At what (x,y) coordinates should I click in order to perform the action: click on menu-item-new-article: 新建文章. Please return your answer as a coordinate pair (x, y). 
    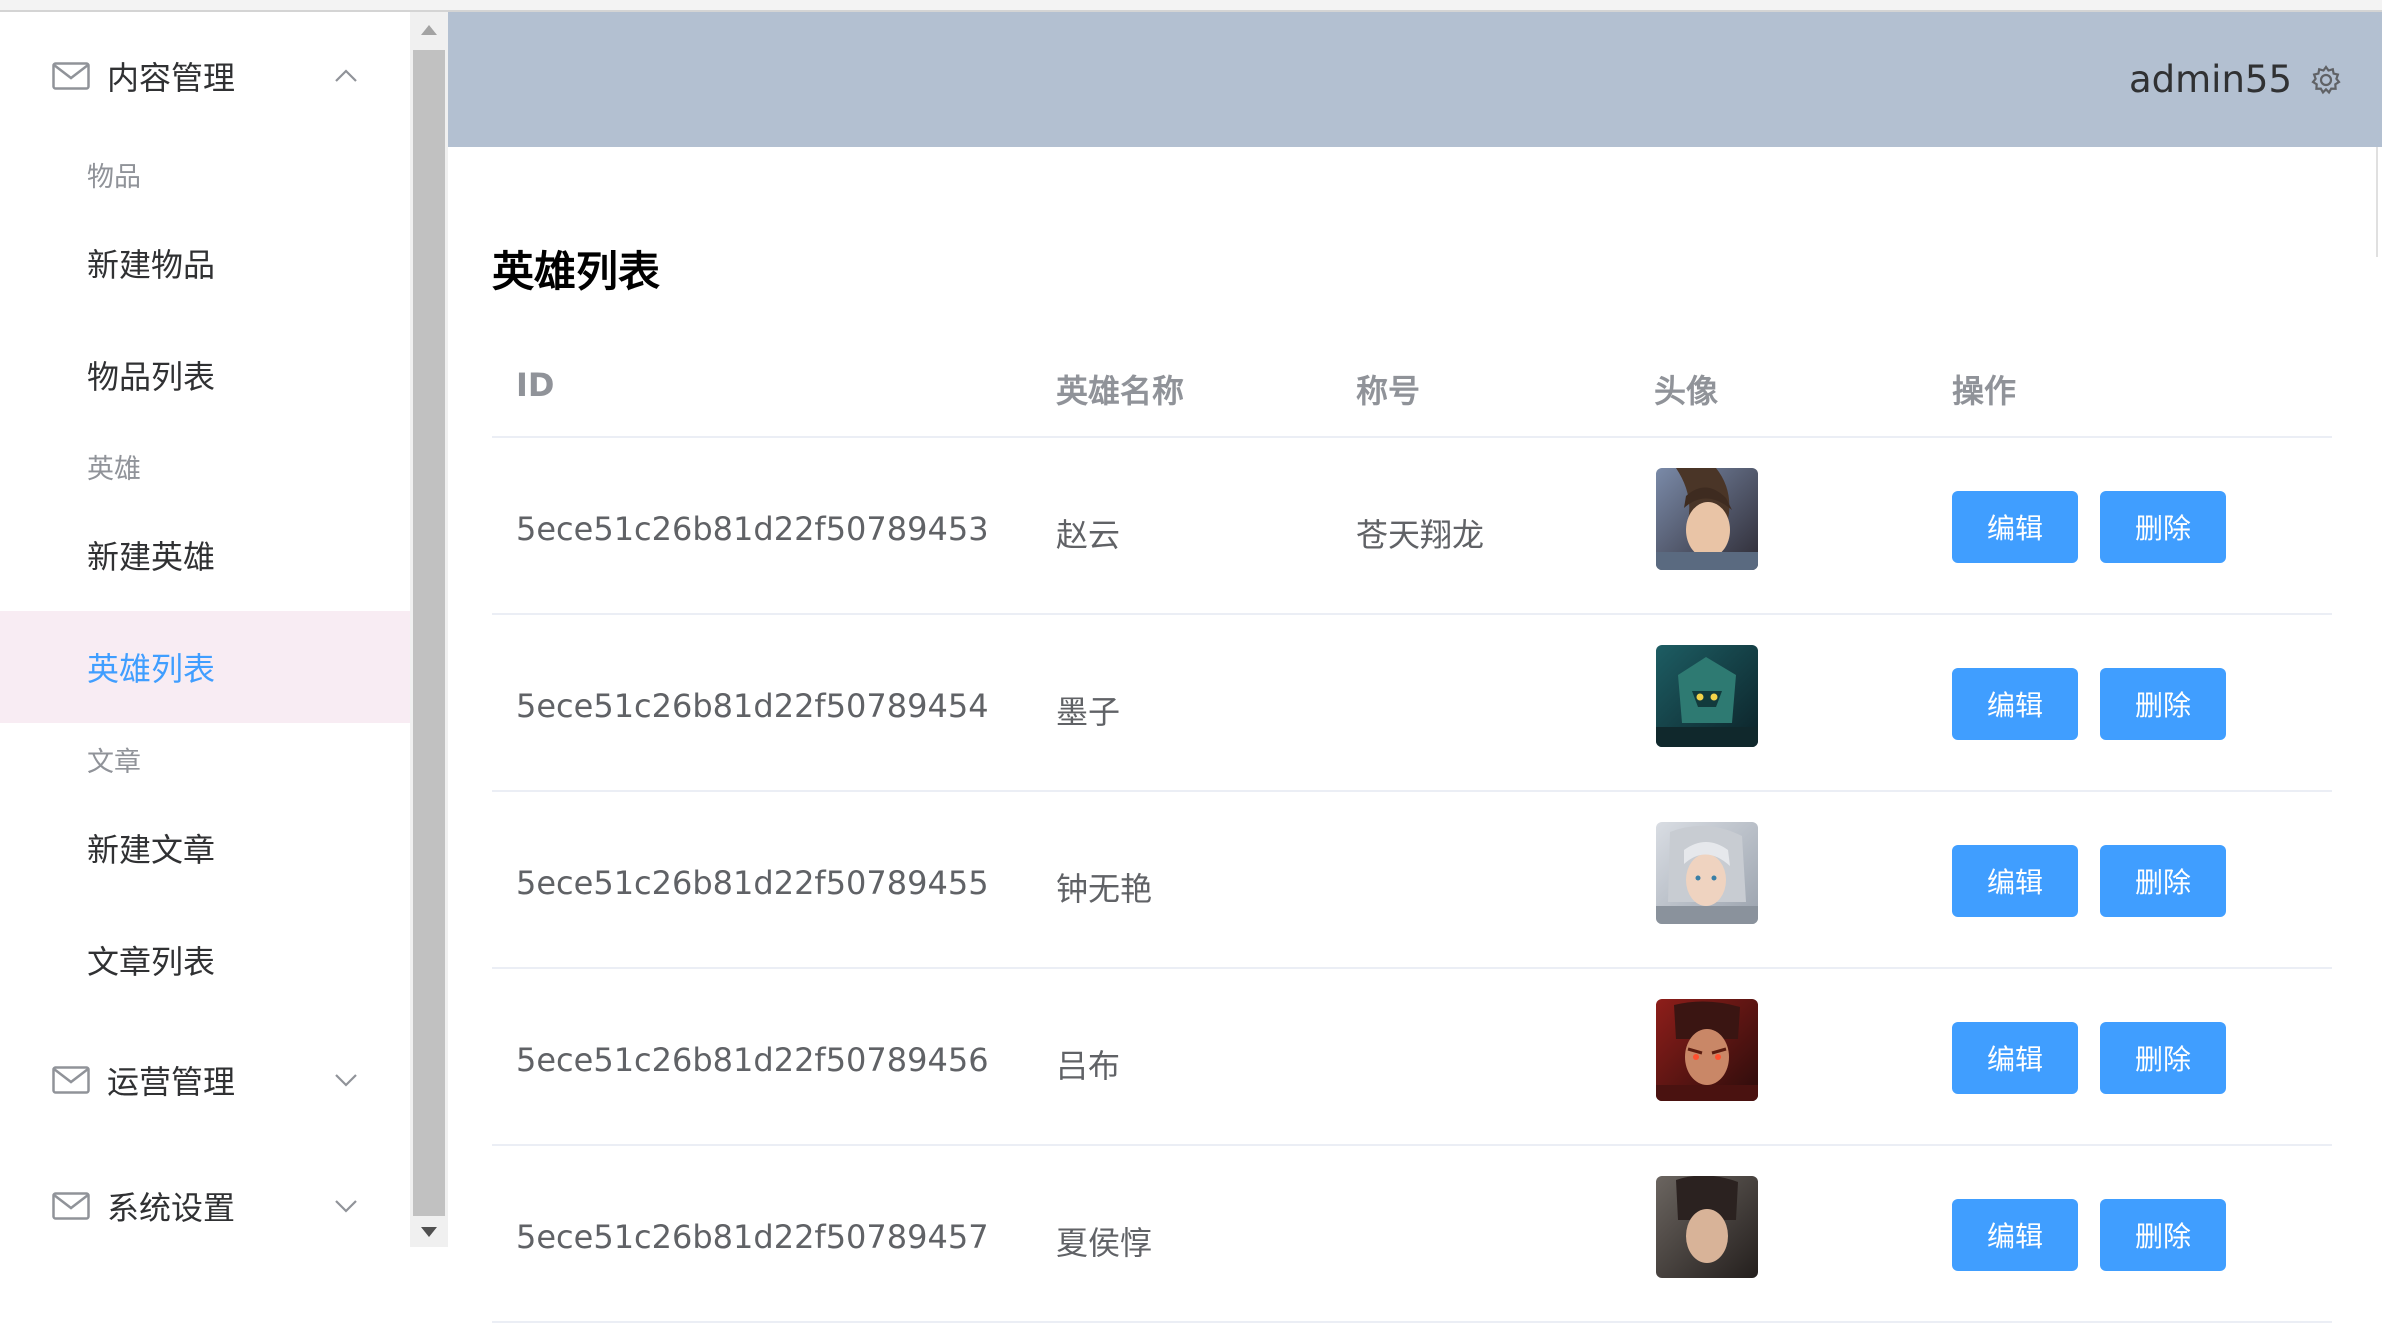
    Looking at the image, I should click on (205, 848).